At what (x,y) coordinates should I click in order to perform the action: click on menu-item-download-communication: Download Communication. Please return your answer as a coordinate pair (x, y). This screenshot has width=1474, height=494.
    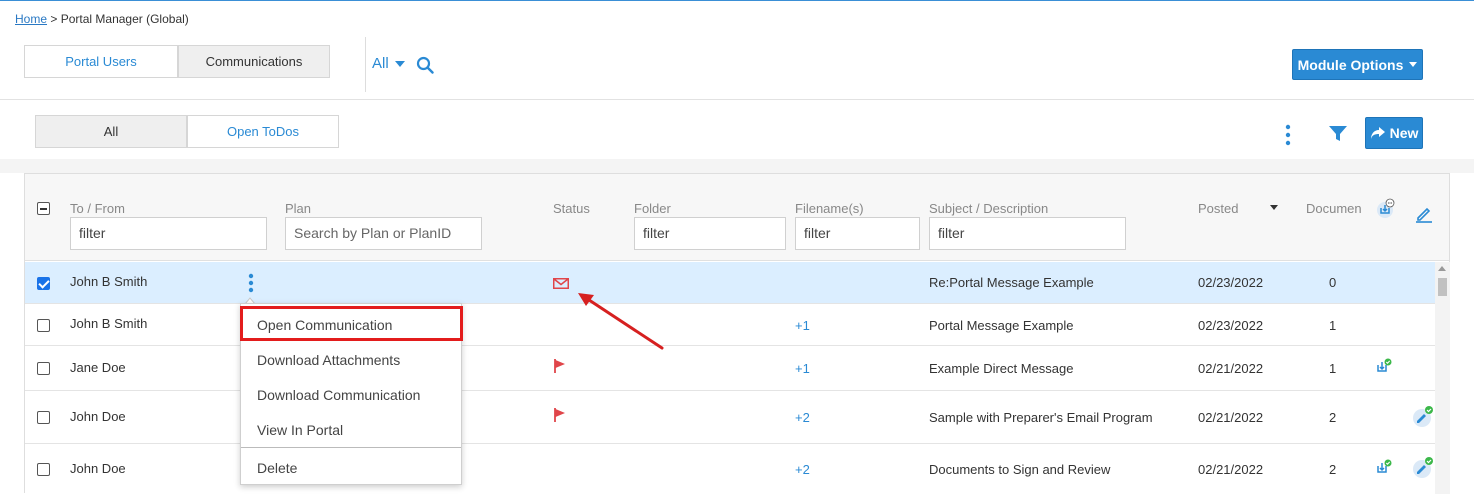
    Looking at the image, I should click on (338, 395).